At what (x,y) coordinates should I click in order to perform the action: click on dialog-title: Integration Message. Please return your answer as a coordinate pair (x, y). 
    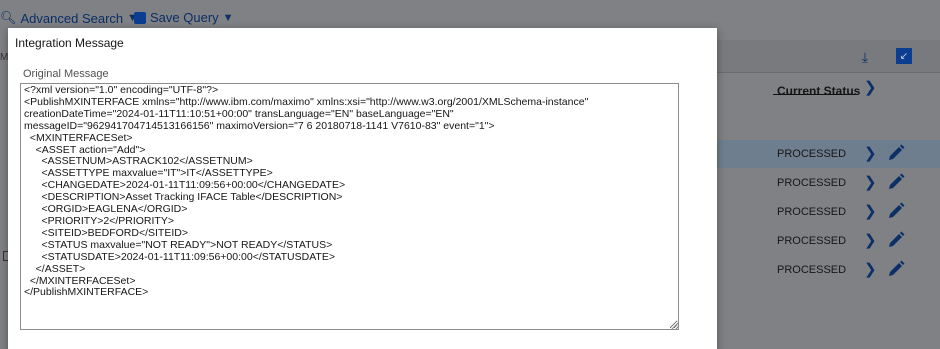
    Looking at the image, I should click on (69, 43).